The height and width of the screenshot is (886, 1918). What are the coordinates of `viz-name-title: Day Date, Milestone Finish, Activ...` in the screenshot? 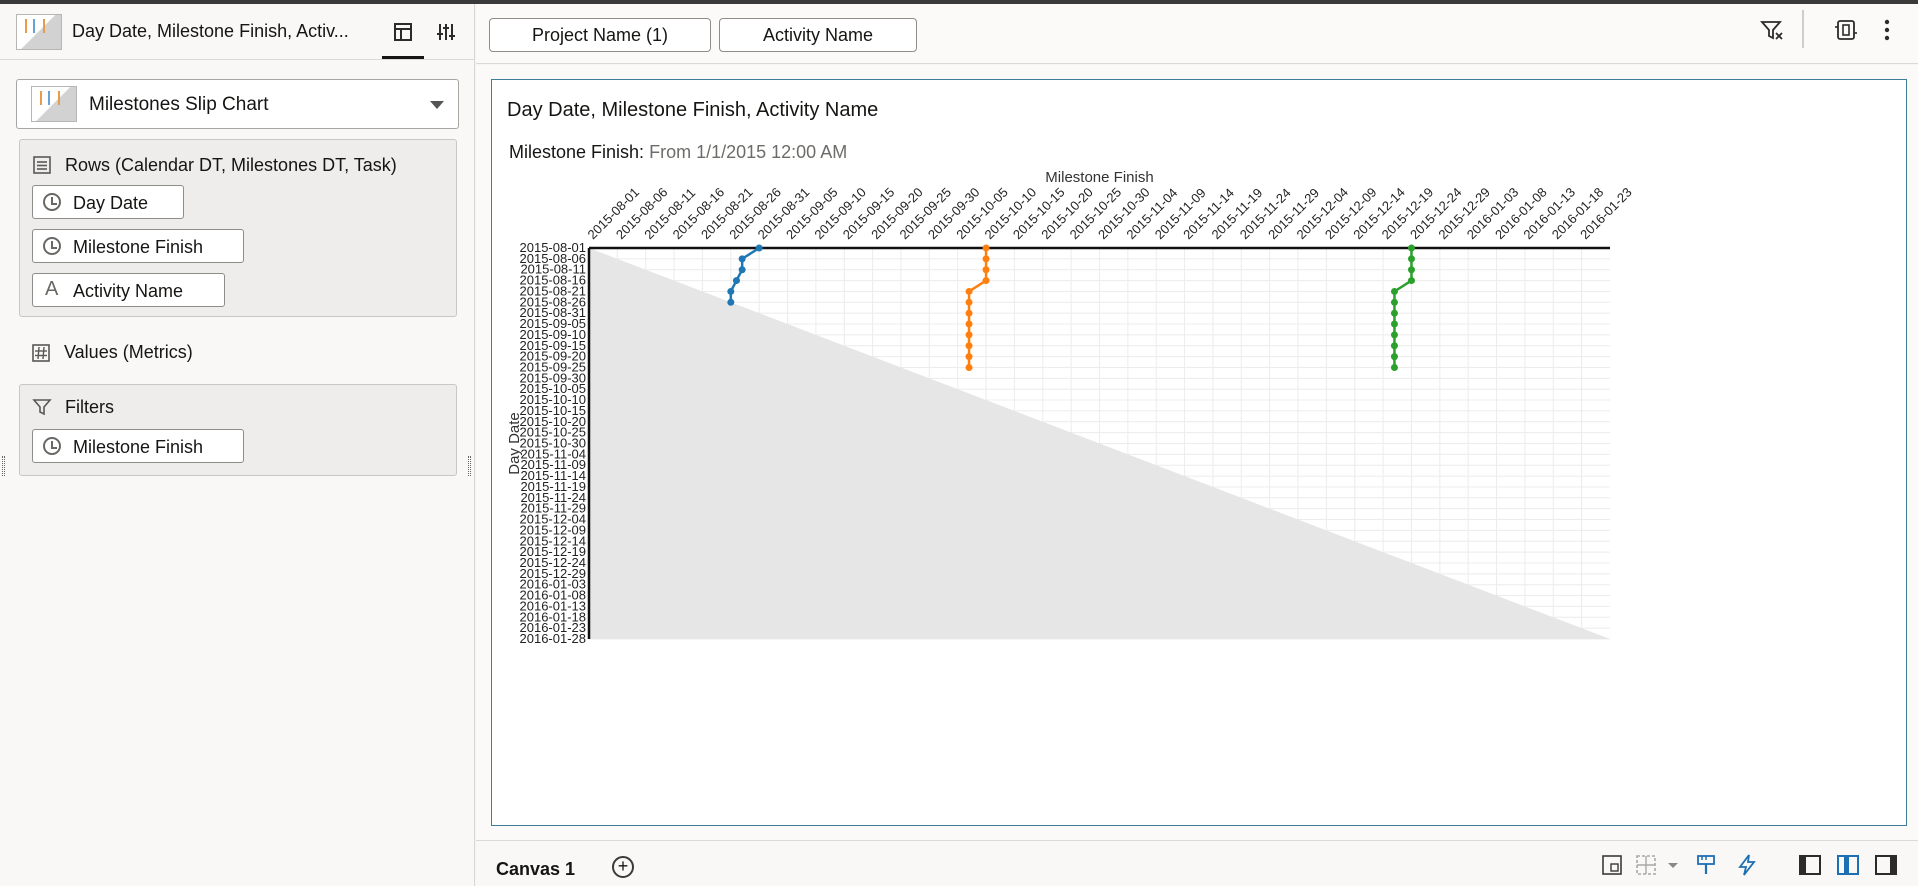 It's located at (210, 31).